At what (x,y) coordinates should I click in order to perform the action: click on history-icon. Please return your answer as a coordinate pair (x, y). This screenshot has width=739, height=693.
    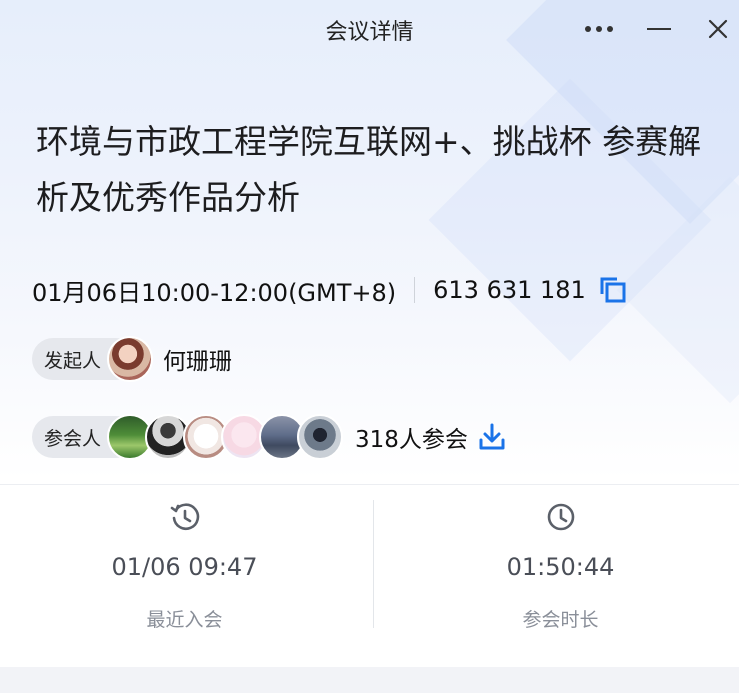
    Looking at the image, I should click on (184, 517).